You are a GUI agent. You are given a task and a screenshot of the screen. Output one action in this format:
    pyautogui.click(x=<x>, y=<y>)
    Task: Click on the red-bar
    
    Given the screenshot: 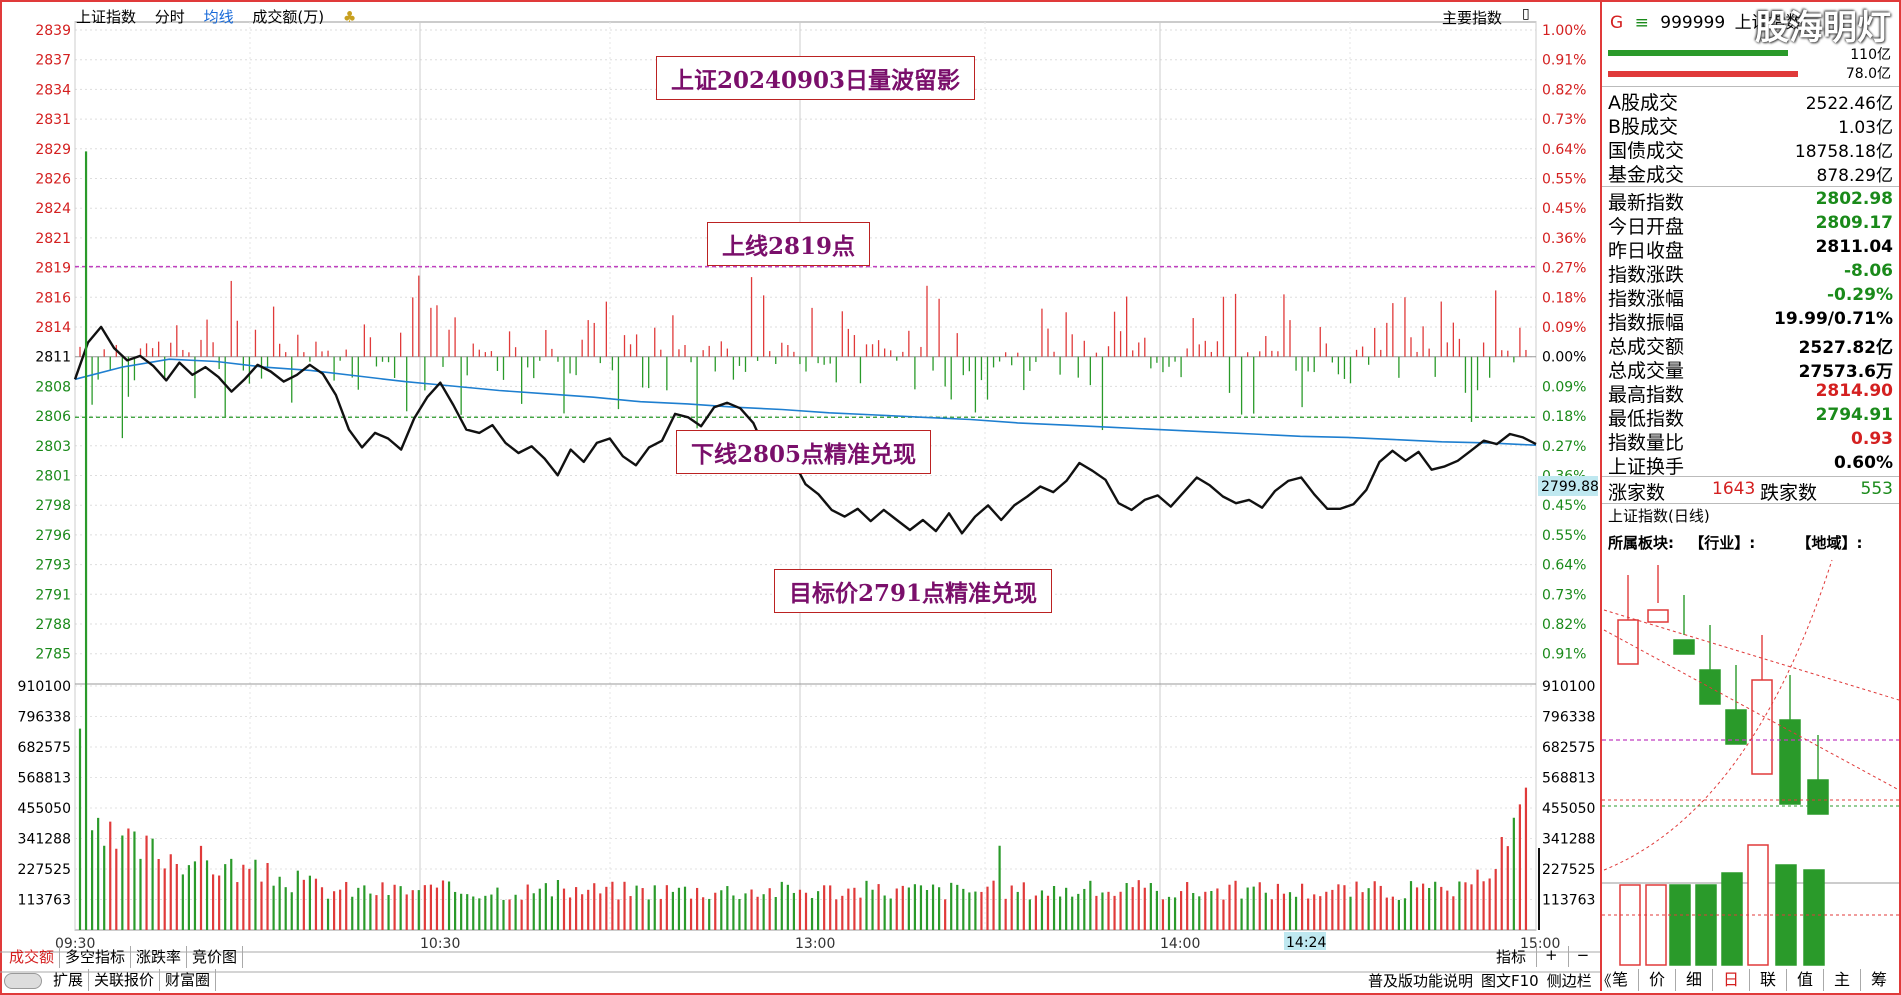 What is the action you would take?
    pyautogui.click(x=1703, y=74)
    